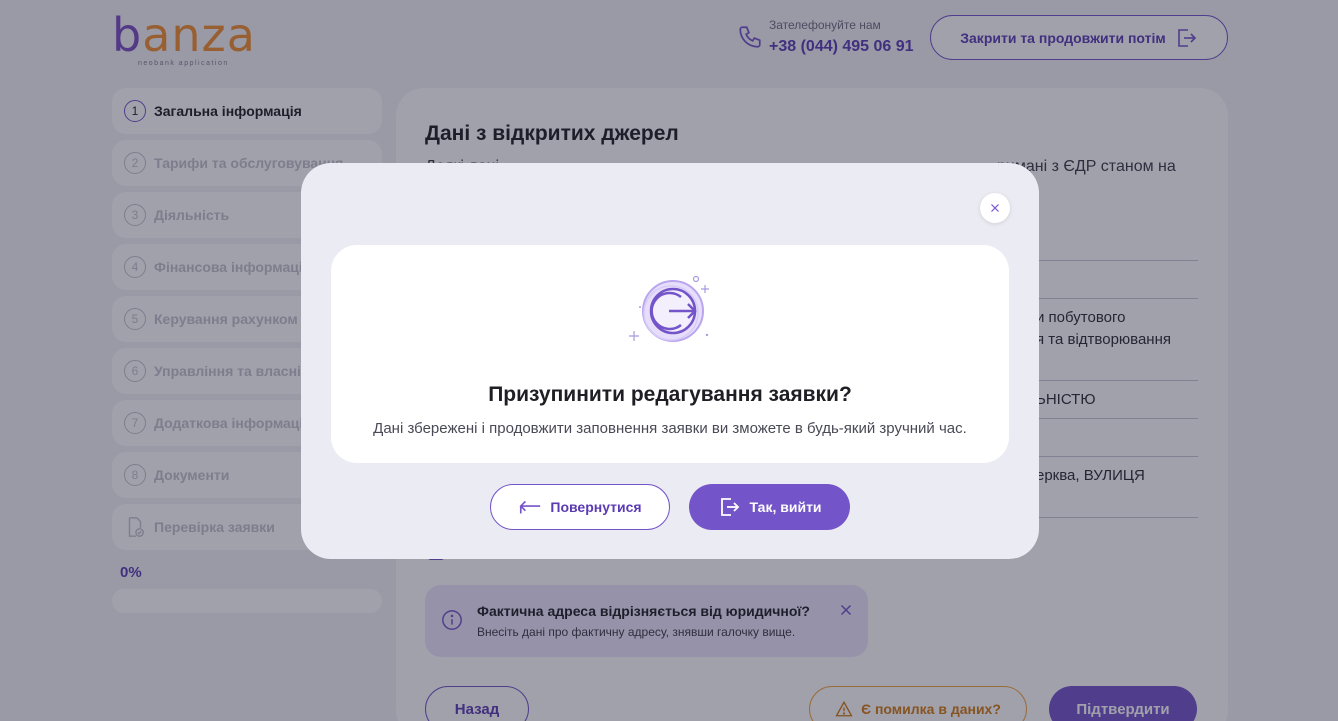 The height and width of the screenshot is (721, 1338). Describe the element at coordinates (670, 394) in the screenshot. I see `modal-title: Призупинити редагування заявки?` at that location.